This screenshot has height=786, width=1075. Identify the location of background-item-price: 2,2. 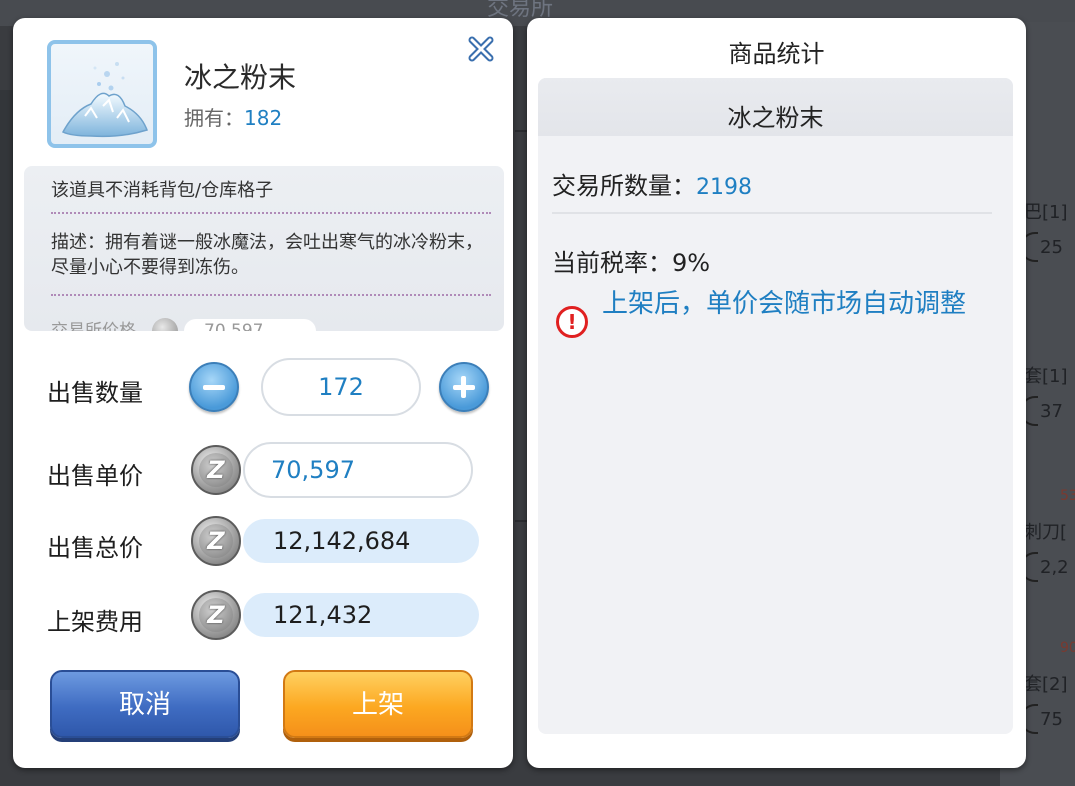
(1044, 567).